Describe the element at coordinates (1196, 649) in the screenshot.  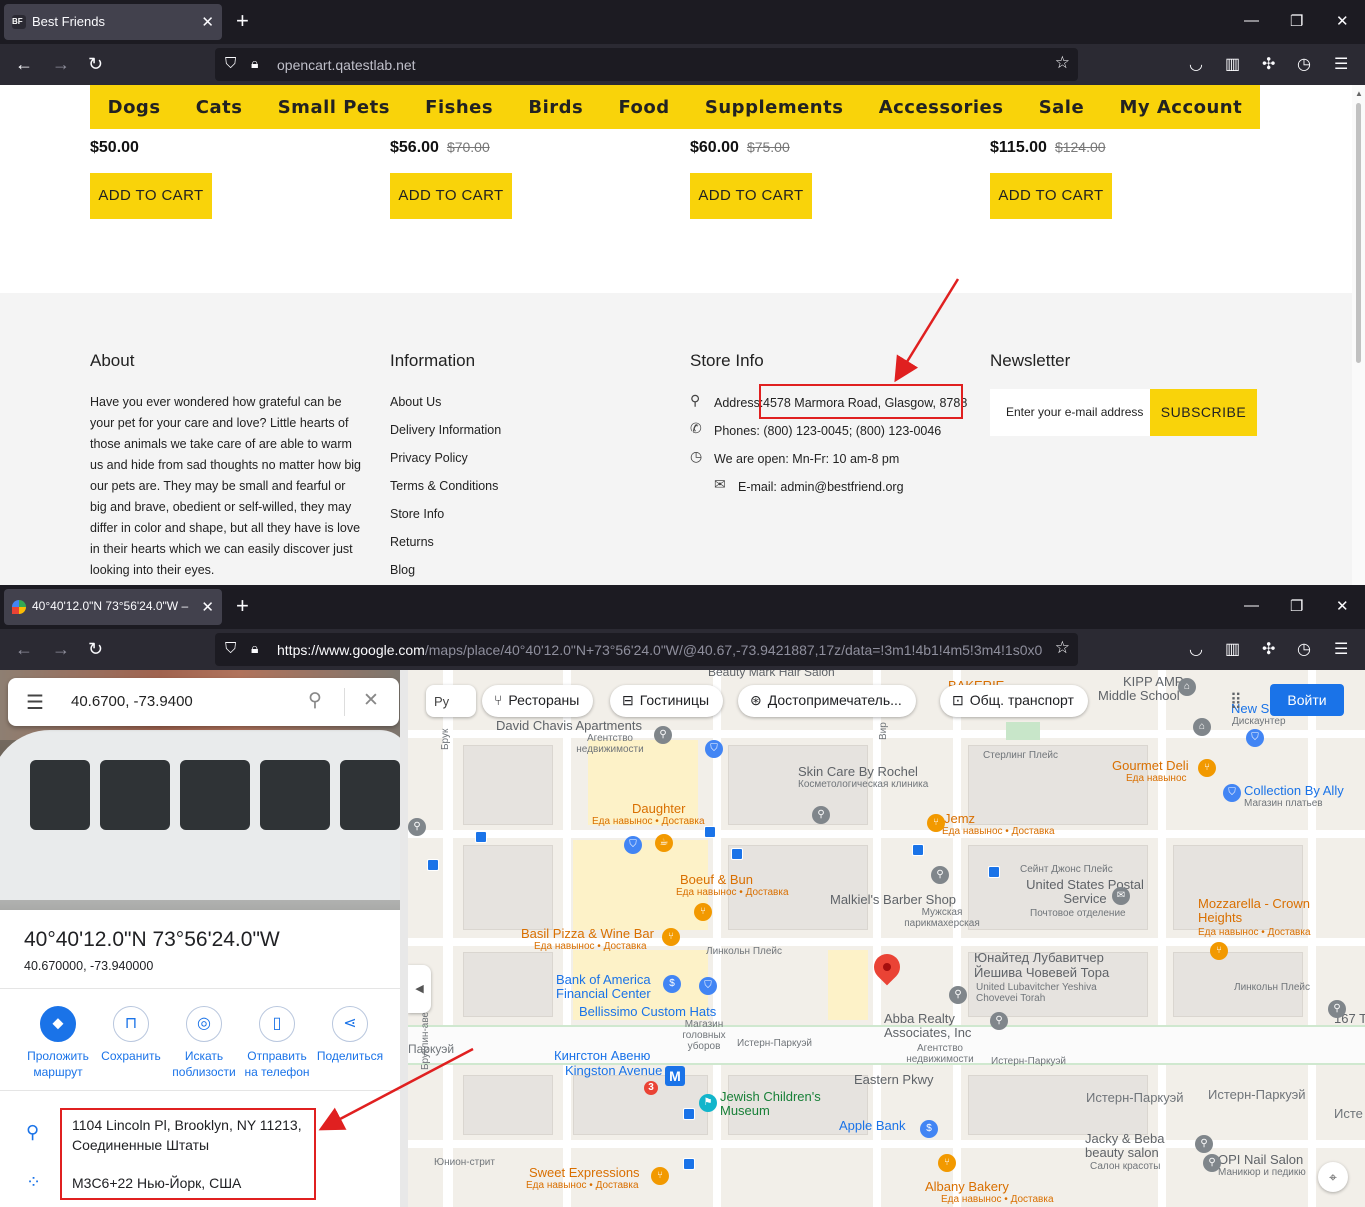
I see `pocket-icon: ◡` at that location.